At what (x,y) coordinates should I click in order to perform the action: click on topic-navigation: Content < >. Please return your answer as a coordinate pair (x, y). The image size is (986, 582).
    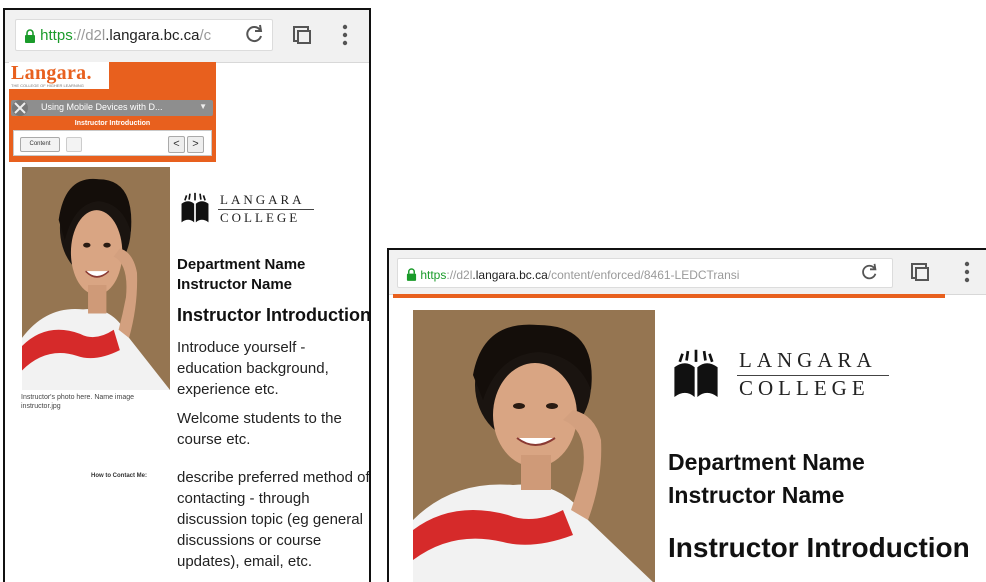
    Looking at the image, I should click on (112, 143).